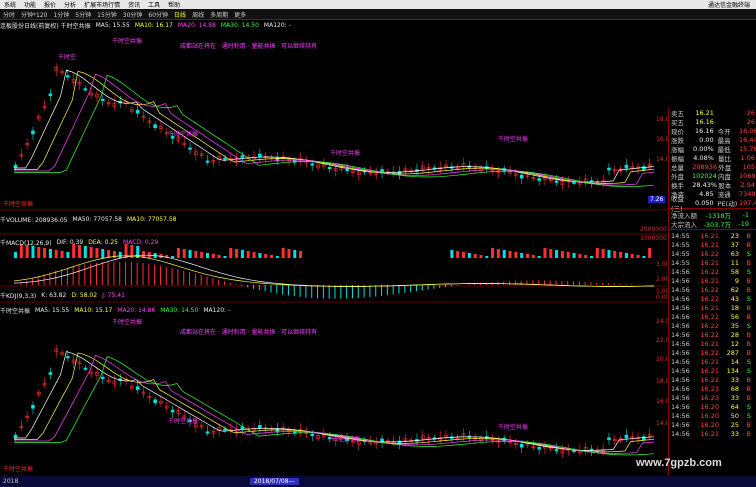 This screenshot has width=756, height=487. I want to click on menu-item-0: 系统, so click(10, 4).